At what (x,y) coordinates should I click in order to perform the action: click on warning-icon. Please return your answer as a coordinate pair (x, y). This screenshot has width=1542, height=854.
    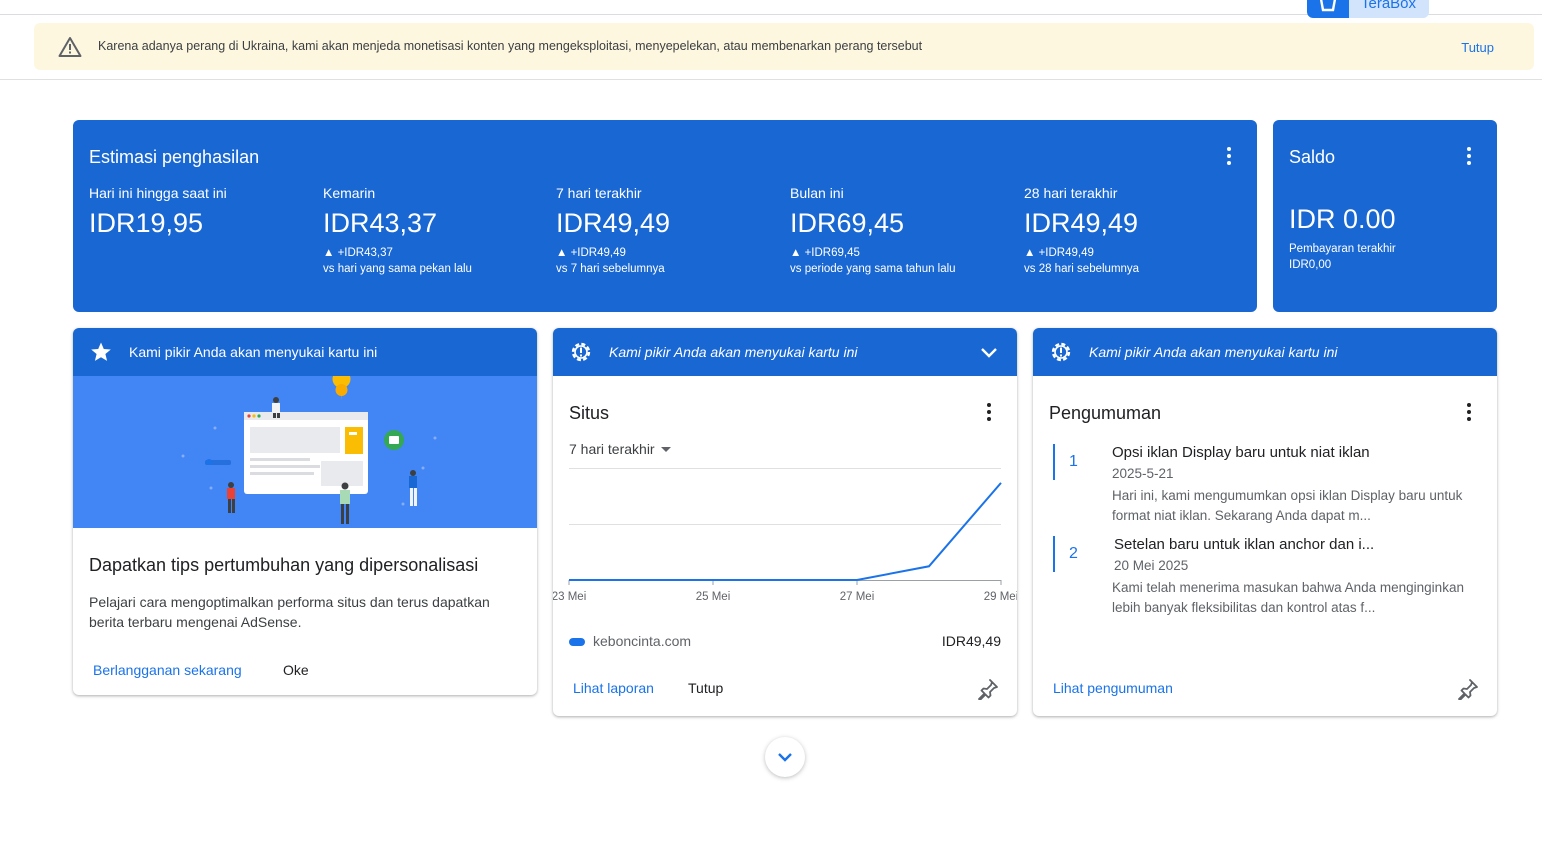
    Looking at the image, I should click on (70, 47).